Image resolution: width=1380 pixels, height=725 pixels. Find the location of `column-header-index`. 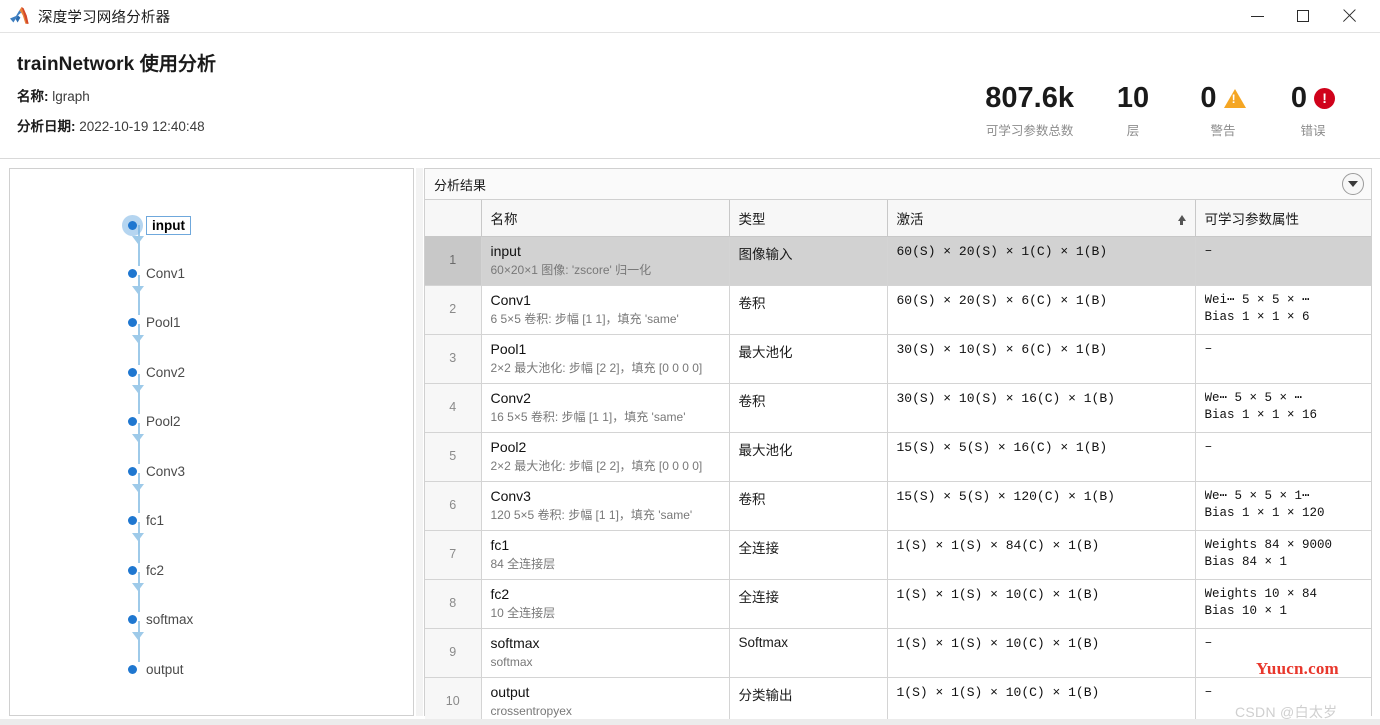

column-header-index is located at coordinates (453, 218).